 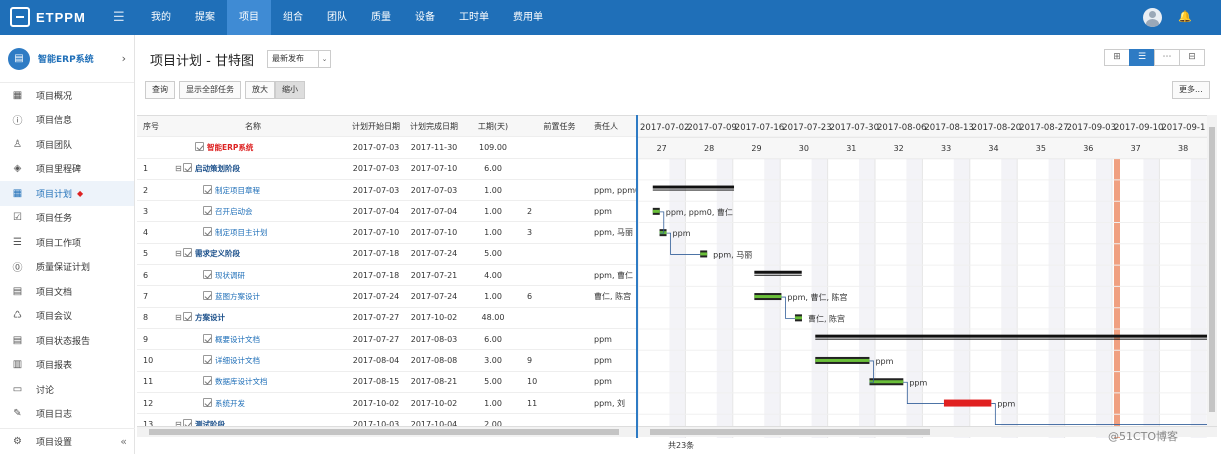 I want to click on table-row: 6 现状调研 2017-07-18 2017-07-21 4.00 ppm, 曹仁, so click(x=386, y=276).